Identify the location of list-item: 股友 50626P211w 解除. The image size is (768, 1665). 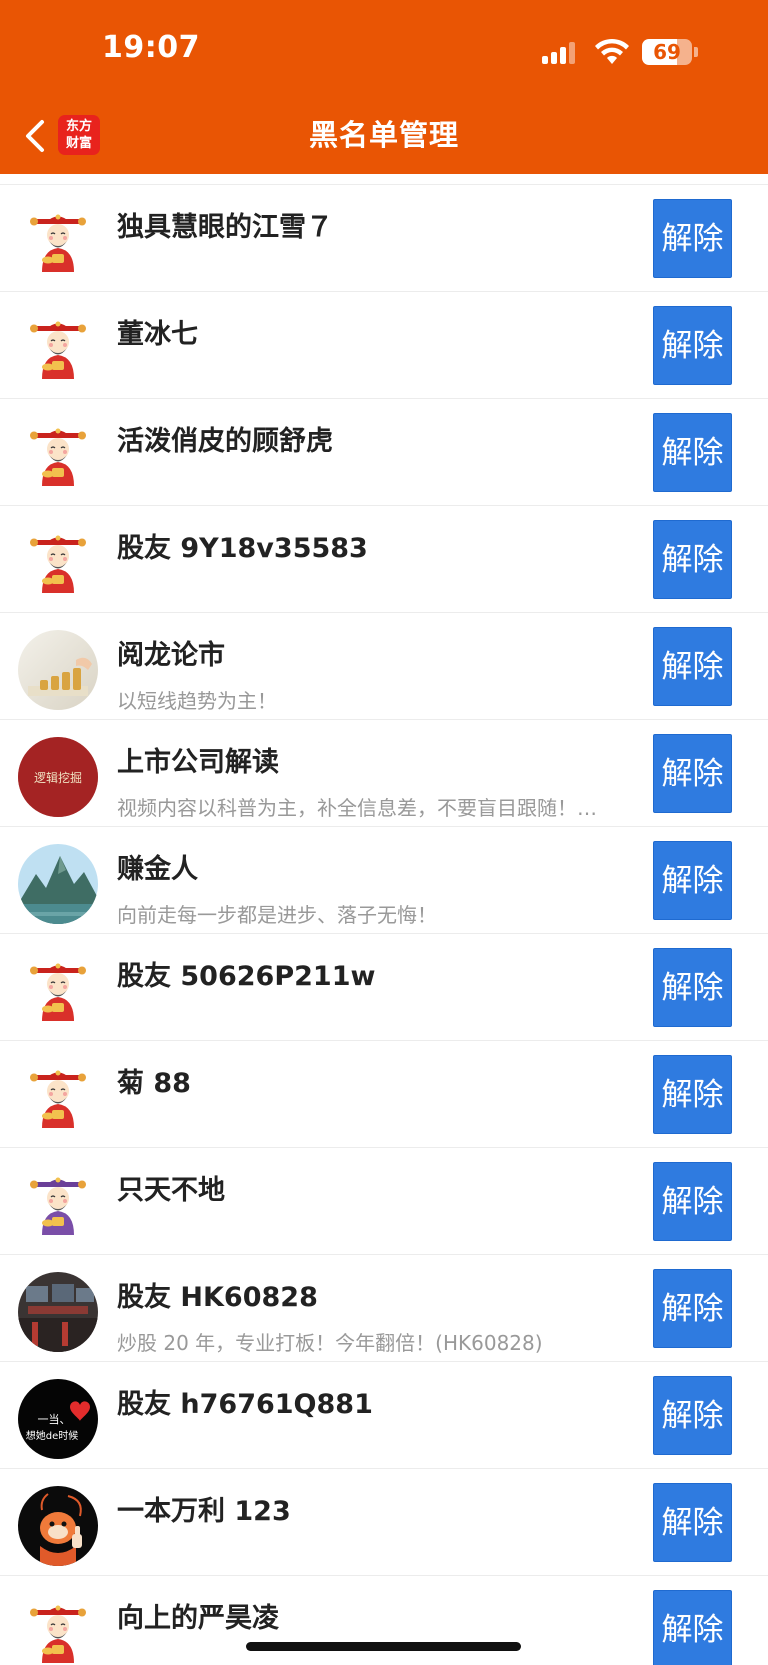
(384, 987).